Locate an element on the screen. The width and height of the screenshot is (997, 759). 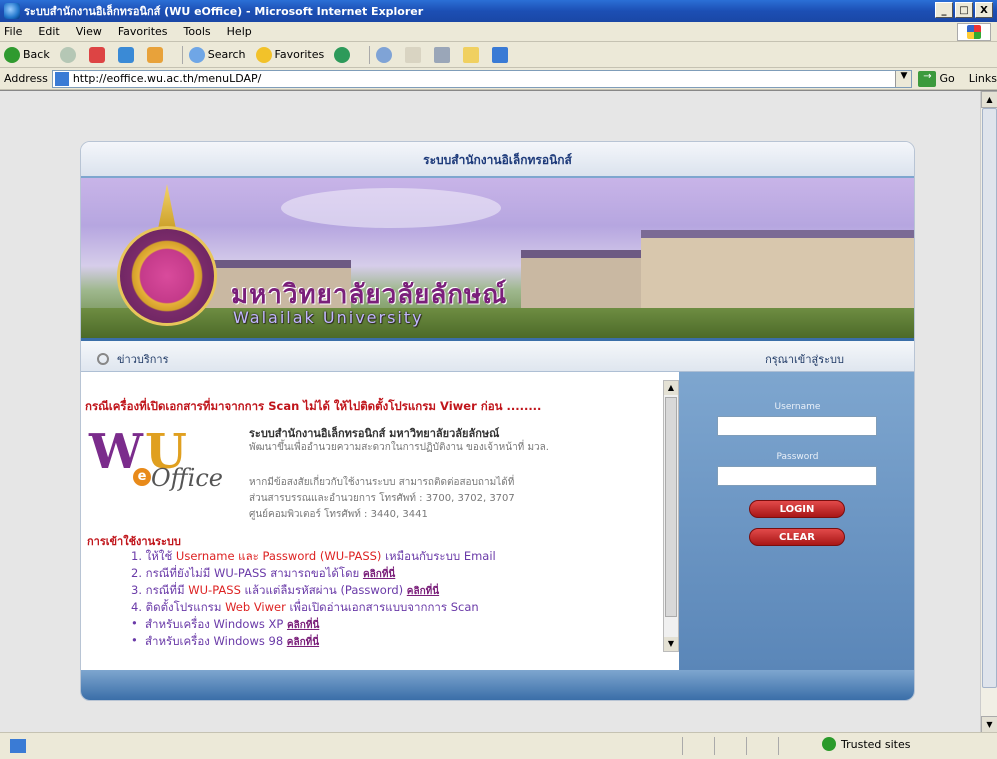
printer-icon is located at coordinates (442, 54).